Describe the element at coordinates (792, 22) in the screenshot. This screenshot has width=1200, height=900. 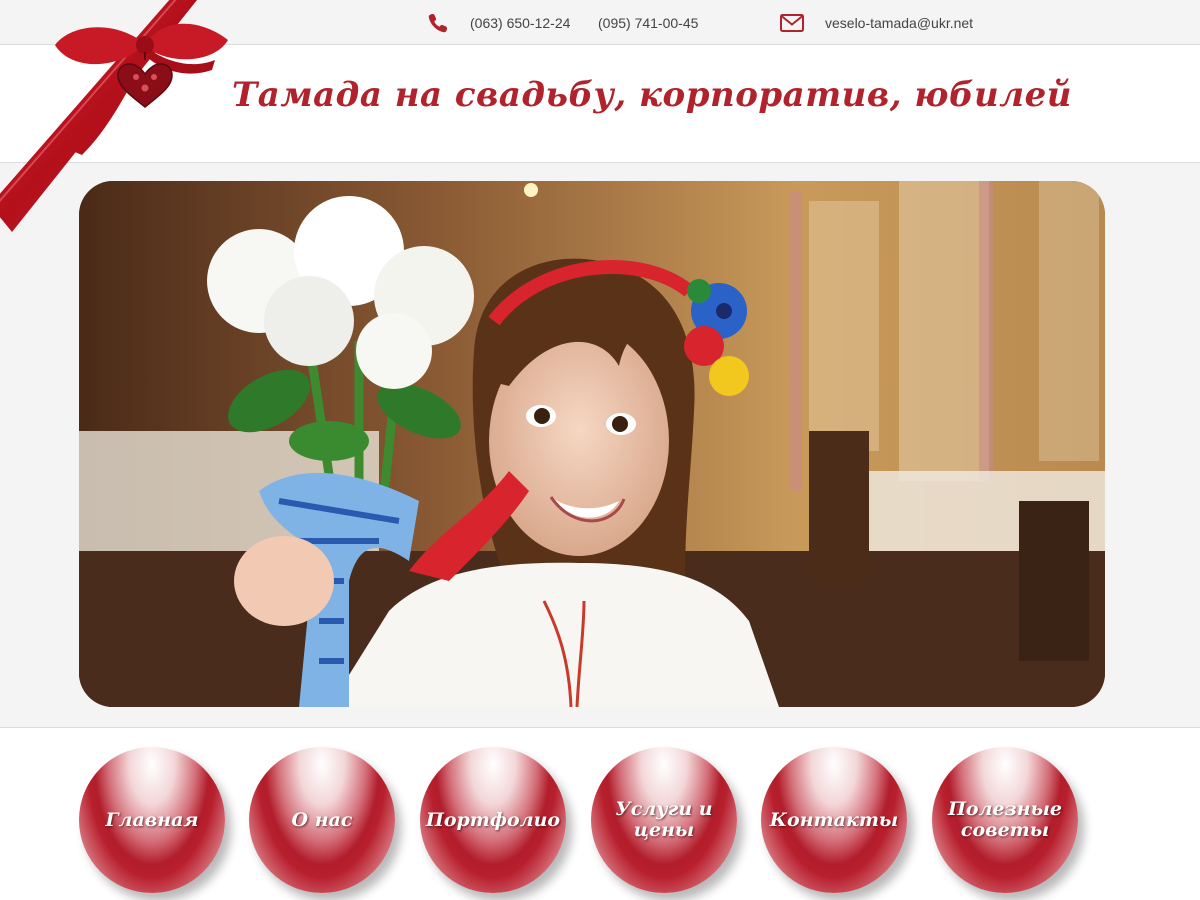
I see `mail-icon` at that location.